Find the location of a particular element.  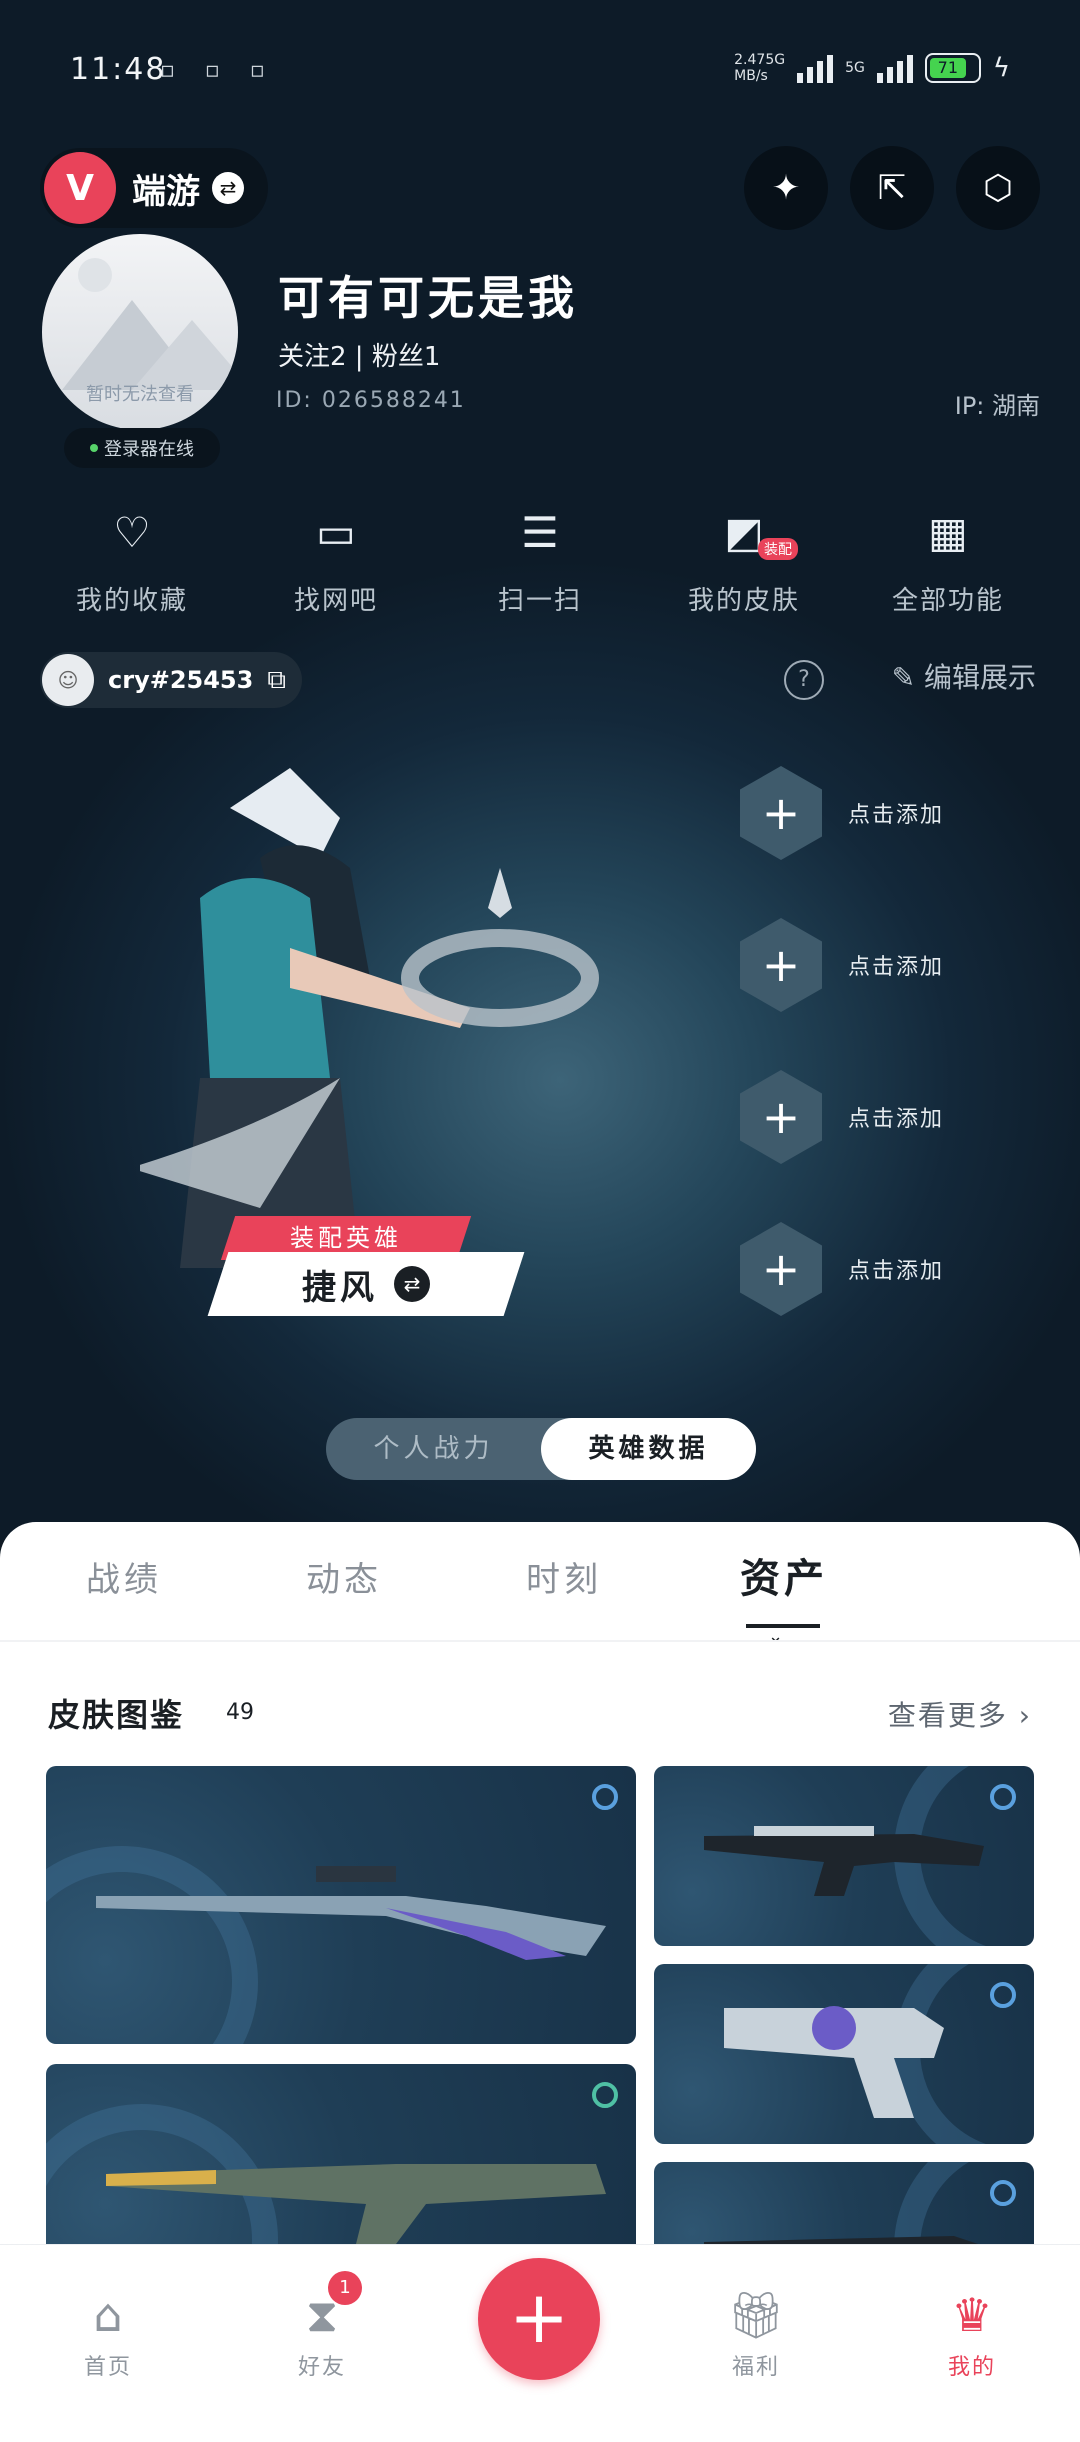

signal-icon is located at coordinates (815, 68).